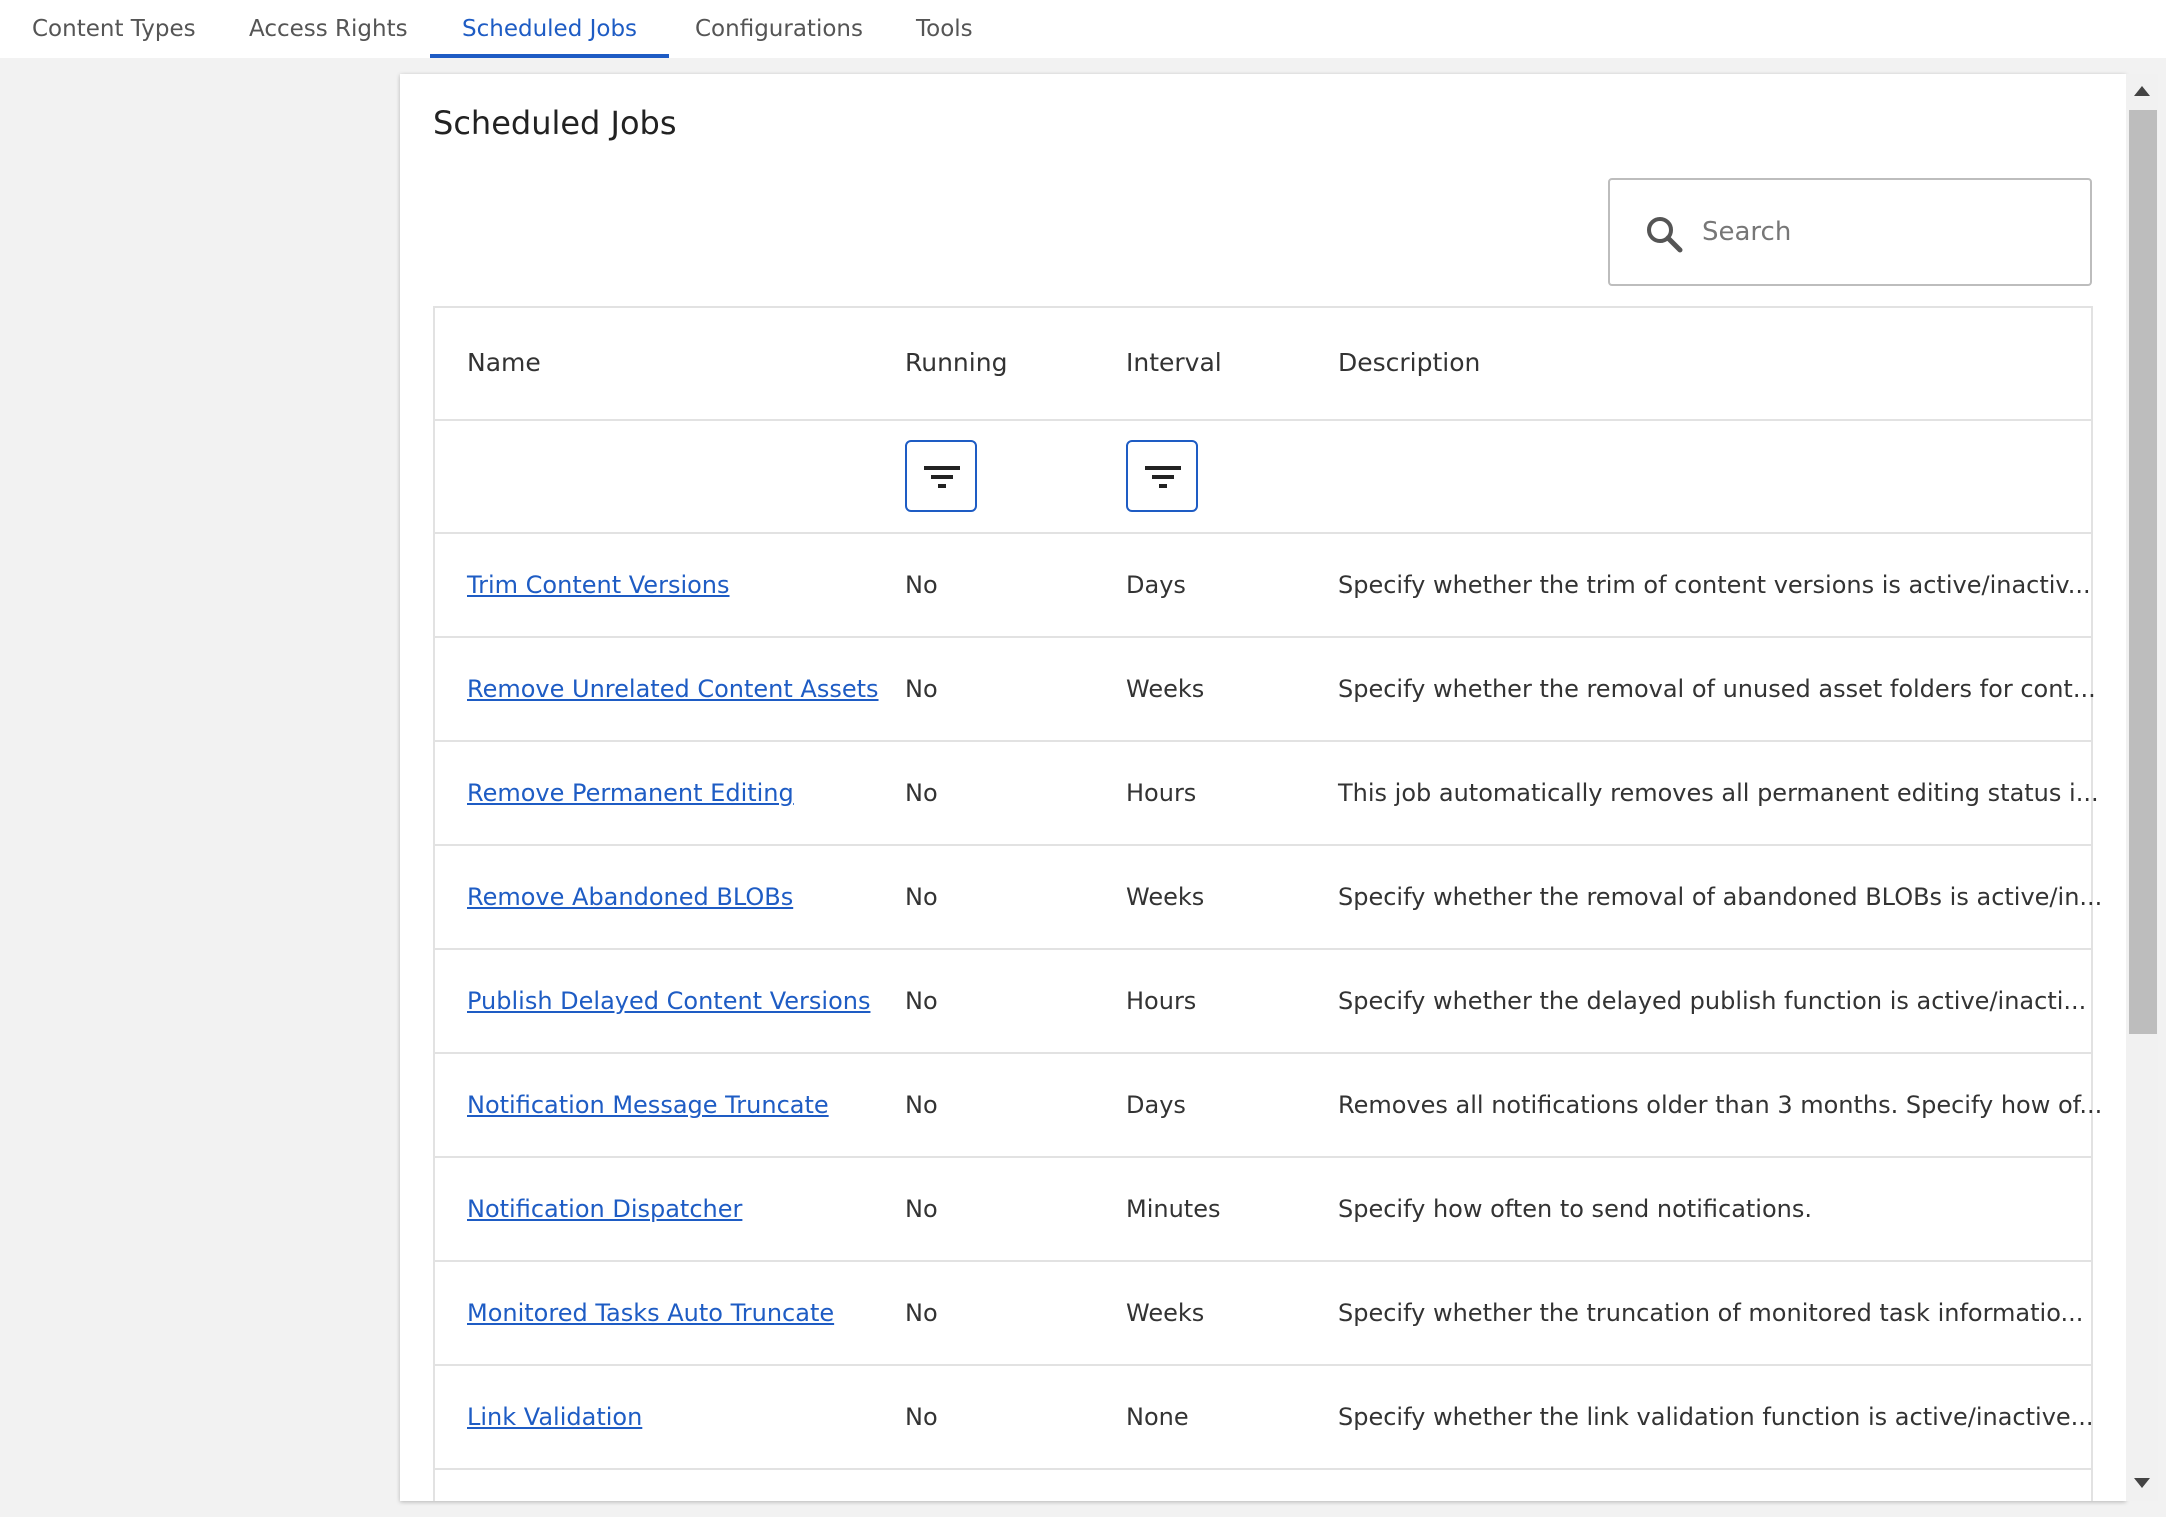 The height and width of the screenshot is (1517, 2166). I want to click on job-interval: Minutes, so click(1173, 1209).